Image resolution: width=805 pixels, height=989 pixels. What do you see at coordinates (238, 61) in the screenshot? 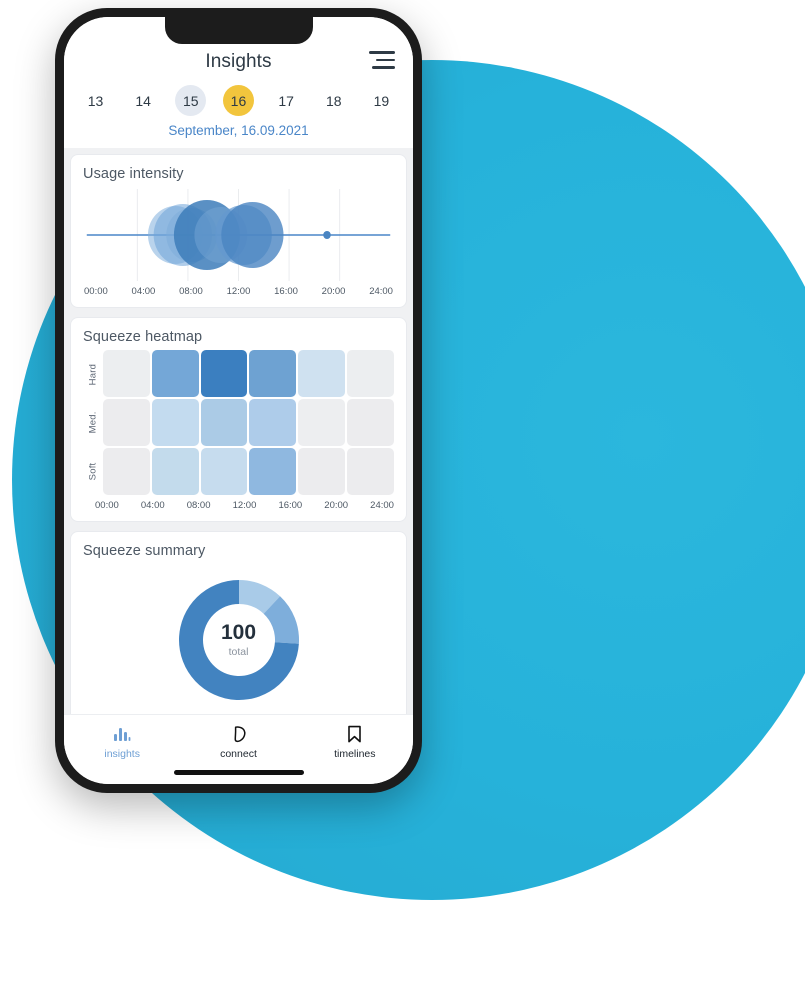
I see `page-title: Insights` at bounding box center [238, 61].